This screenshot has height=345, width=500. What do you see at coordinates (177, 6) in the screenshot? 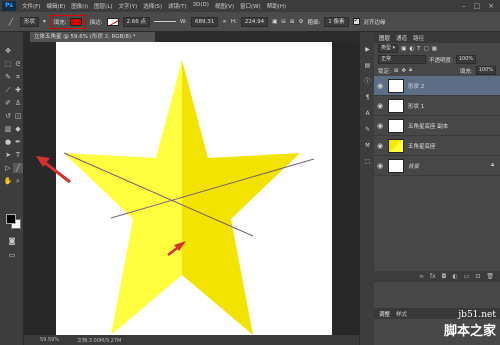
I see `menu-item: 滤镜(T)` at bounding box center [177, 6].